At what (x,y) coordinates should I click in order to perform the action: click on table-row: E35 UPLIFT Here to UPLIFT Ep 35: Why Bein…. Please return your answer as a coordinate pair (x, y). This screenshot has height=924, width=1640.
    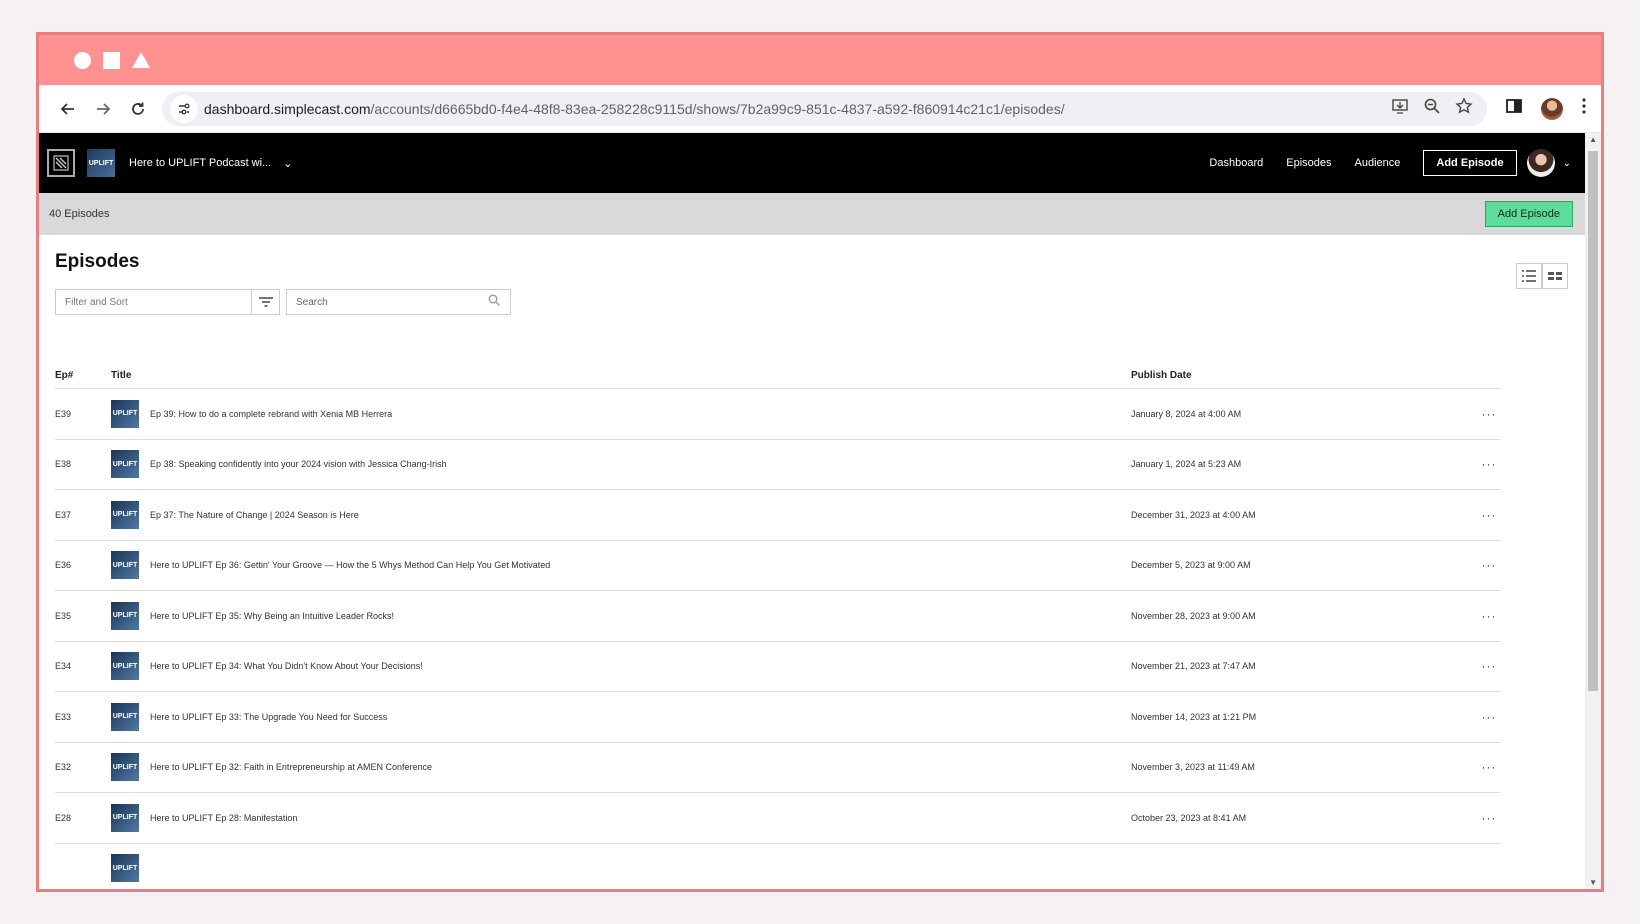
    Looking at the image, I should click on (778, 616).